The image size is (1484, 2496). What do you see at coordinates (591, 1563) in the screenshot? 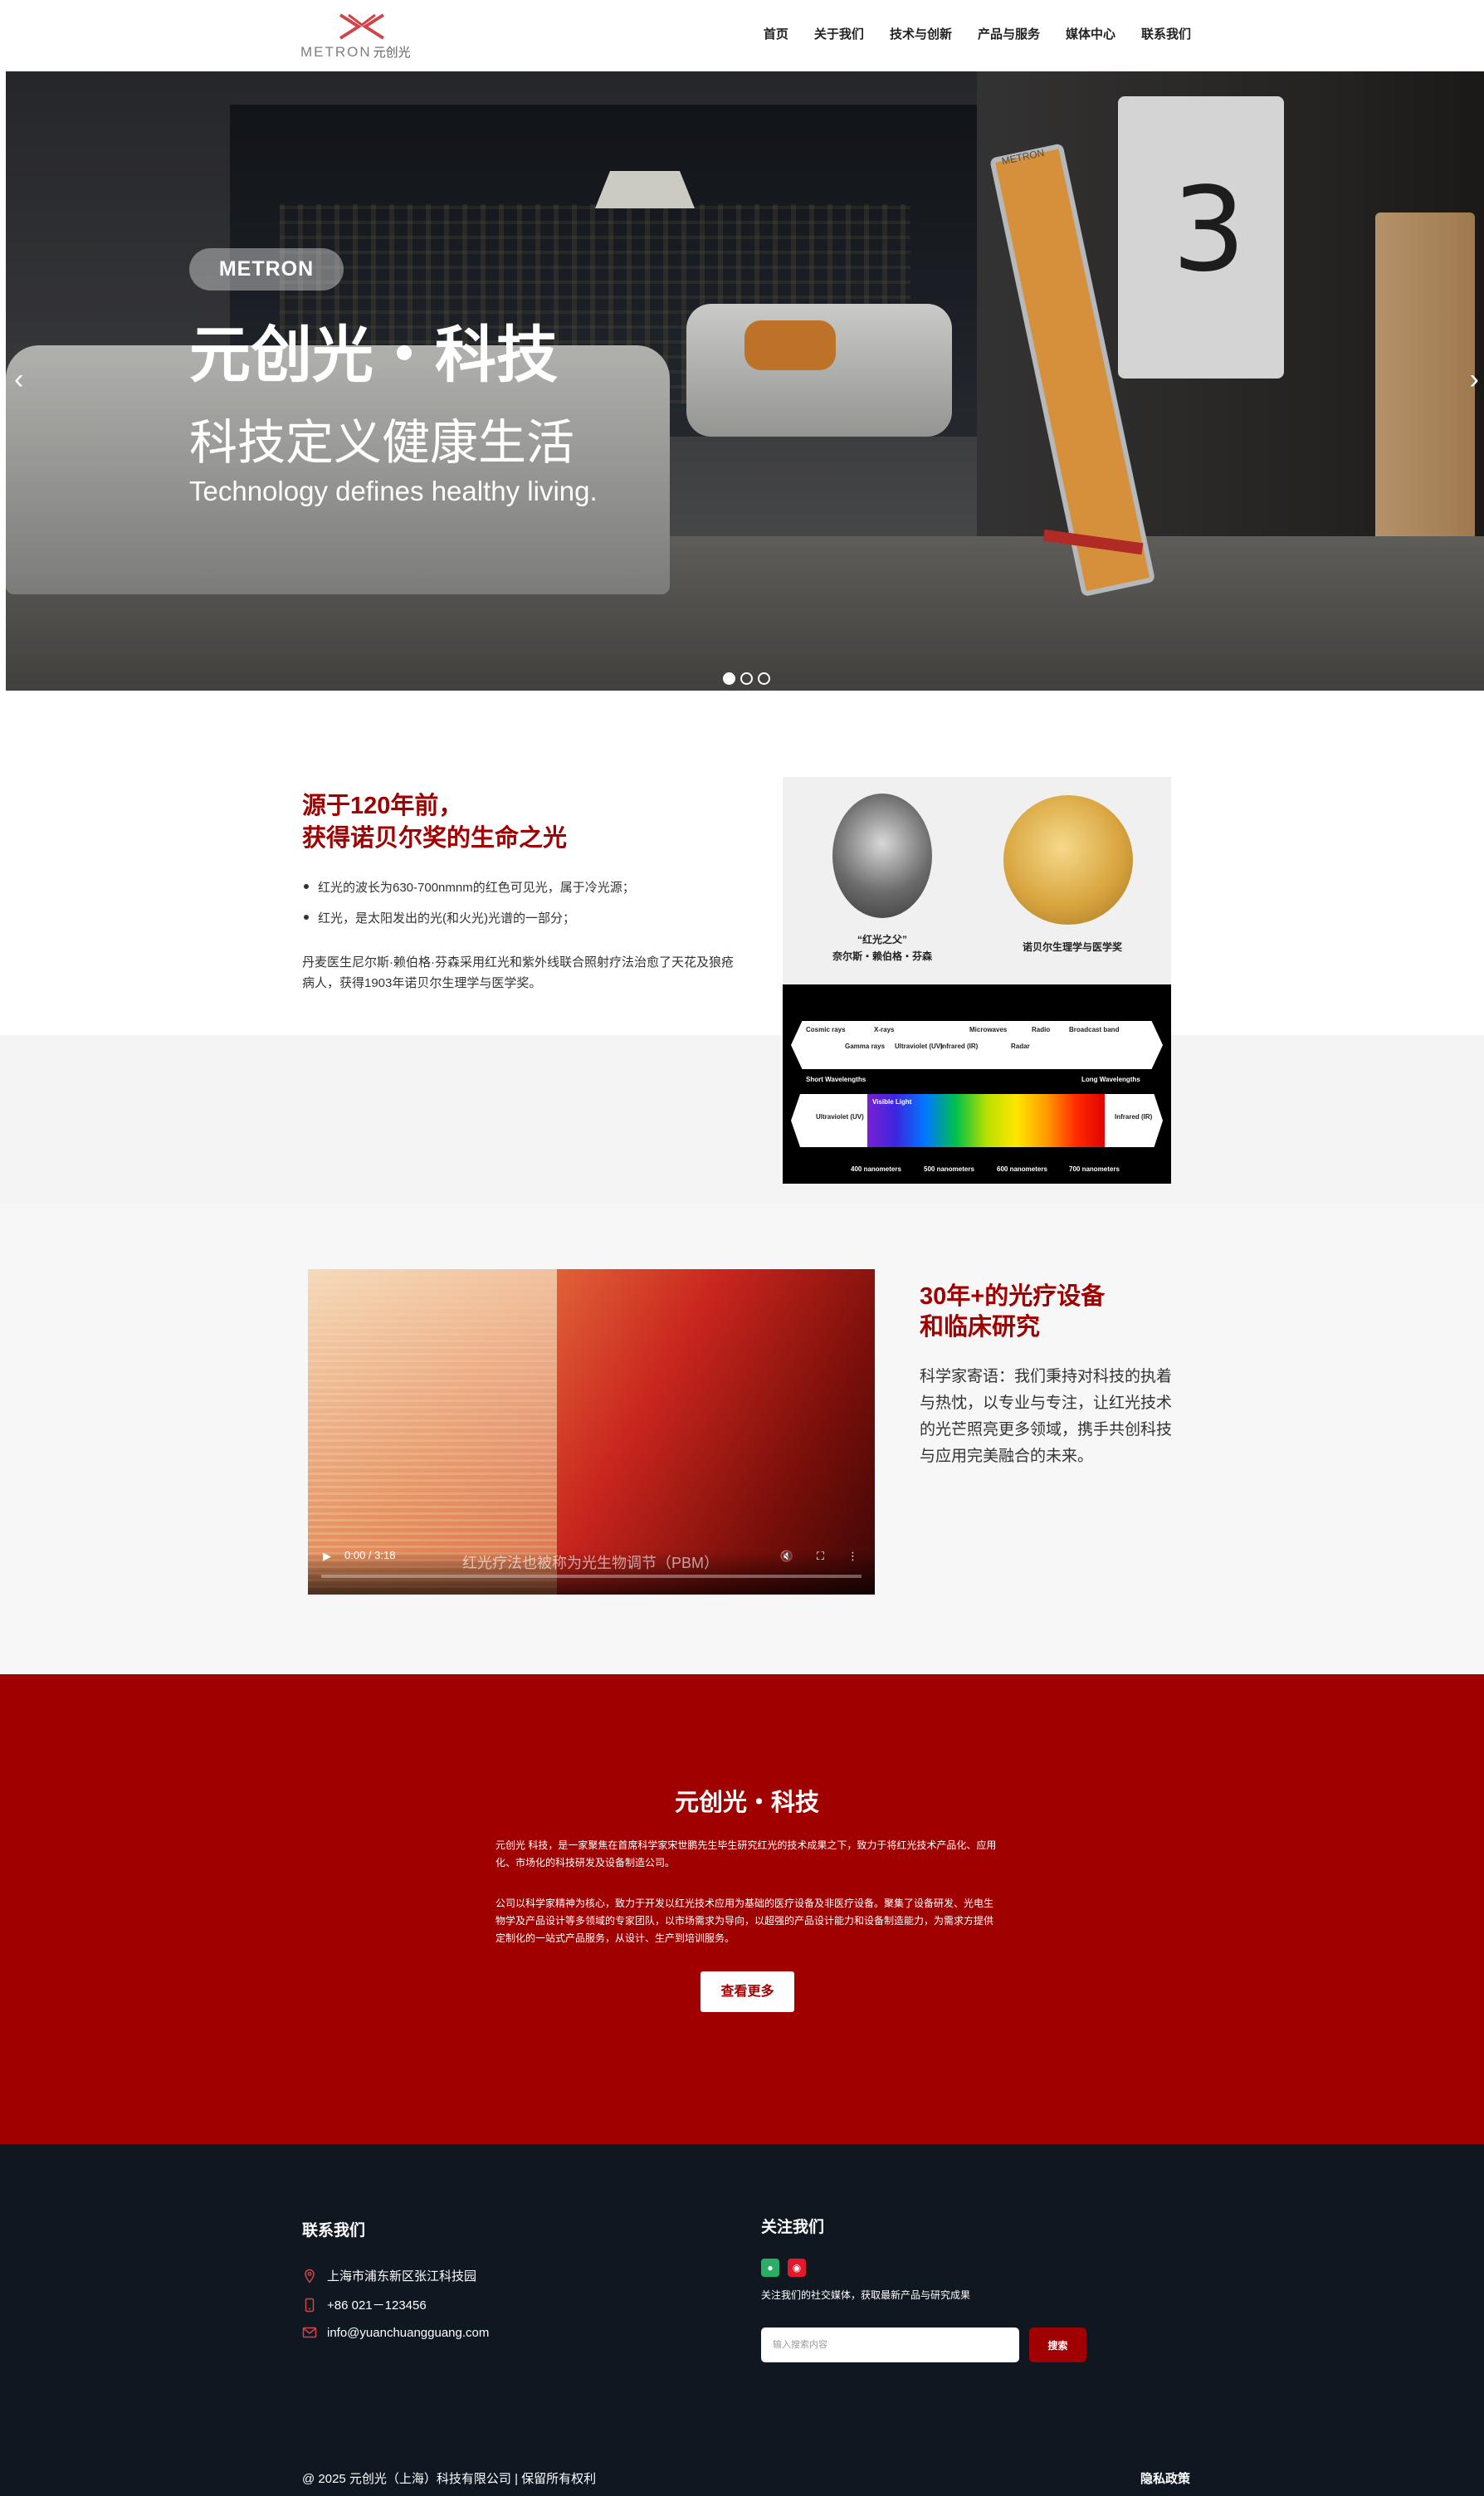
I see `video-subtitle: 红光疗法也被称为光生物调节（PBM）` at bounding box center [591, 1563].